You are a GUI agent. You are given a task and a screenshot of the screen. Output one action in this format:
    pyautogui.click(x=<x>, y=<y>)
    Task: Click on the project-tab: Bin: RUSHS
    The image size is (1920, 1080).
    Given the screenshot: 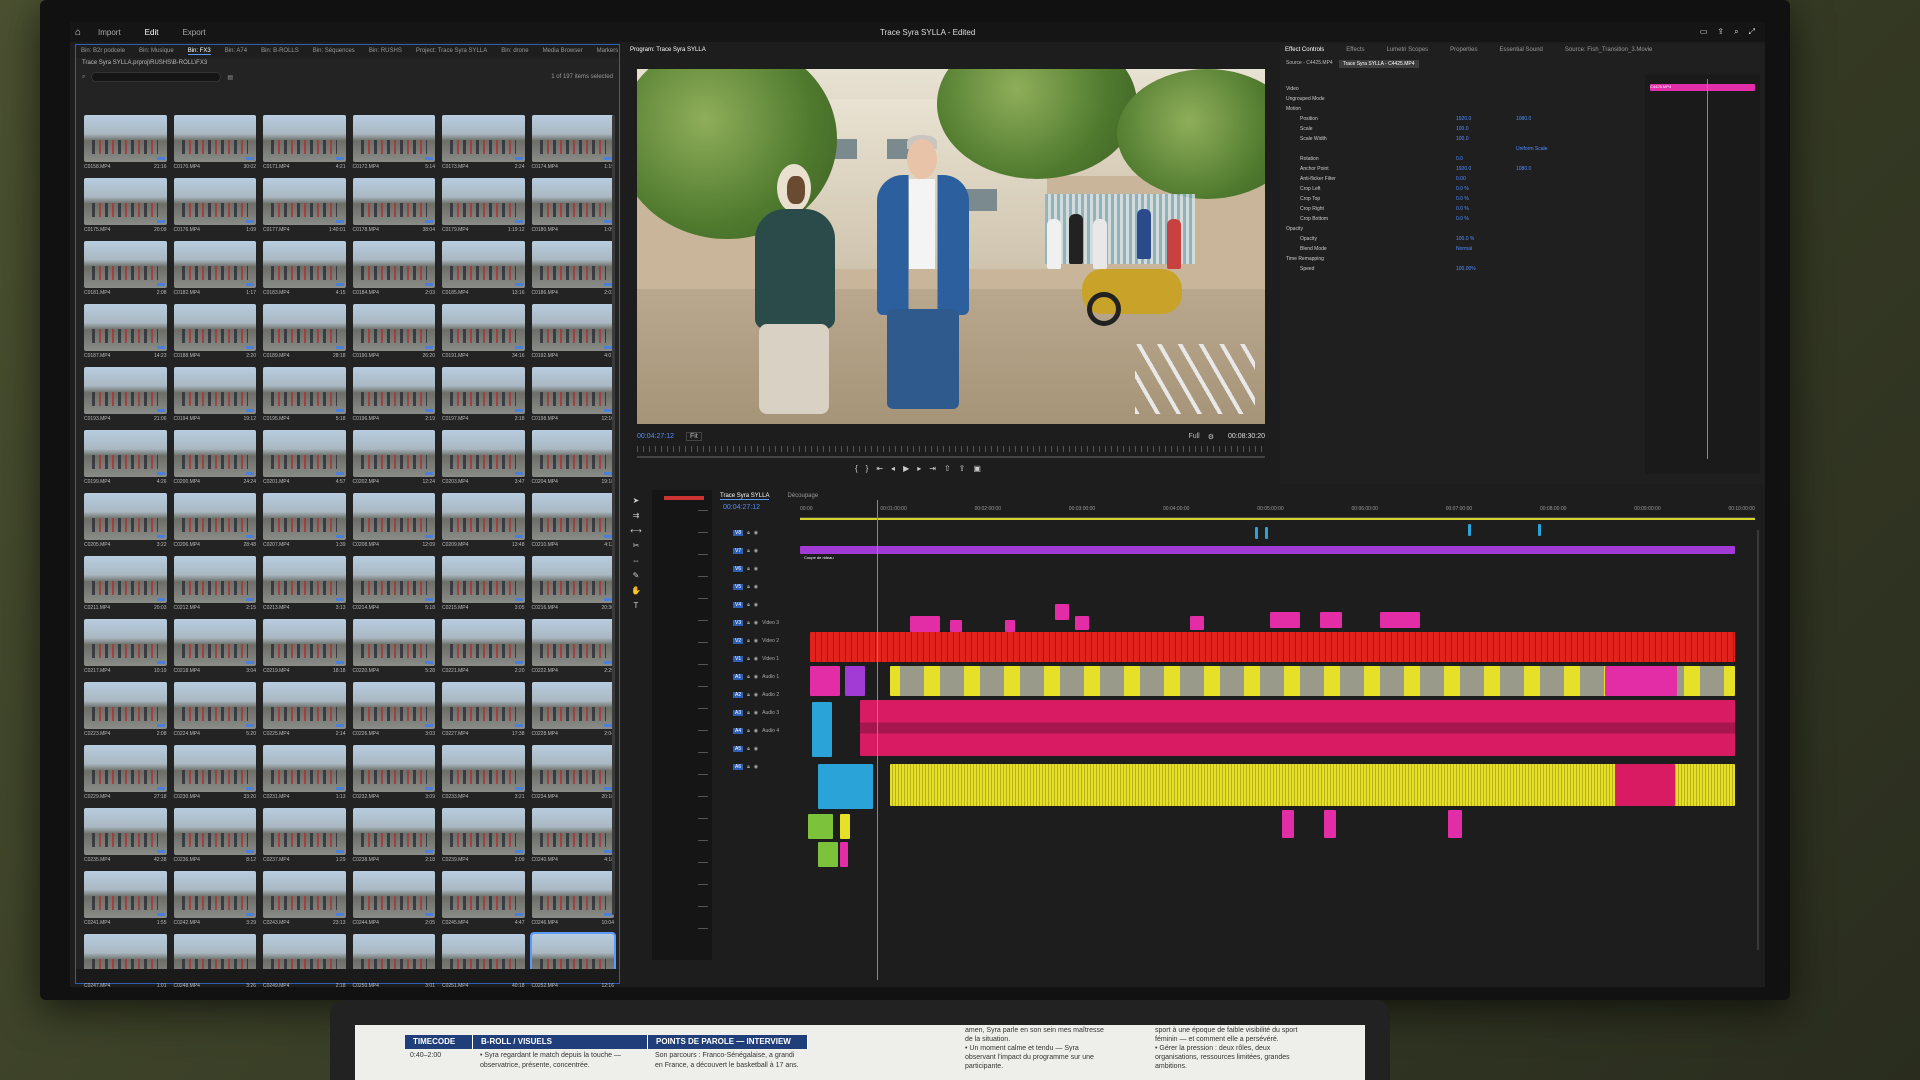 What is the action you would take?
    pyautogui.click(x=385, y=51)
    